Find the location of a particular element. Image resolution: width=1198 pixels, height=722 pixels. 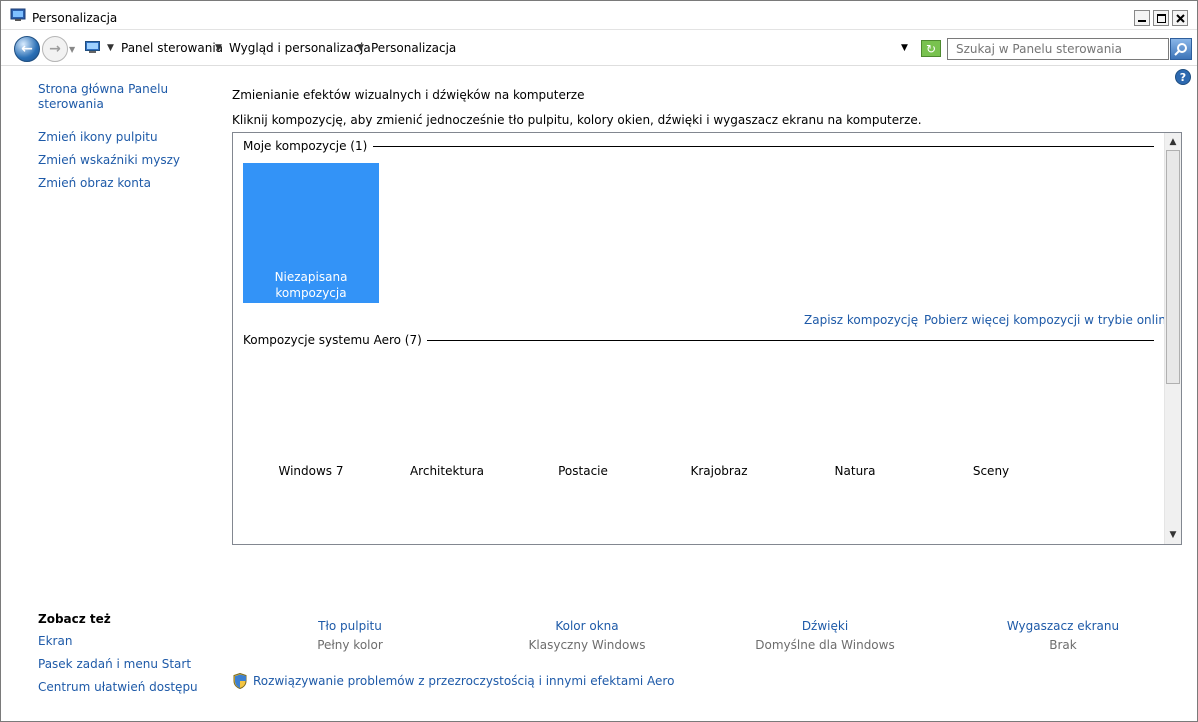

scroll-down-button: ▼ is located at coordinates (1173, 535).